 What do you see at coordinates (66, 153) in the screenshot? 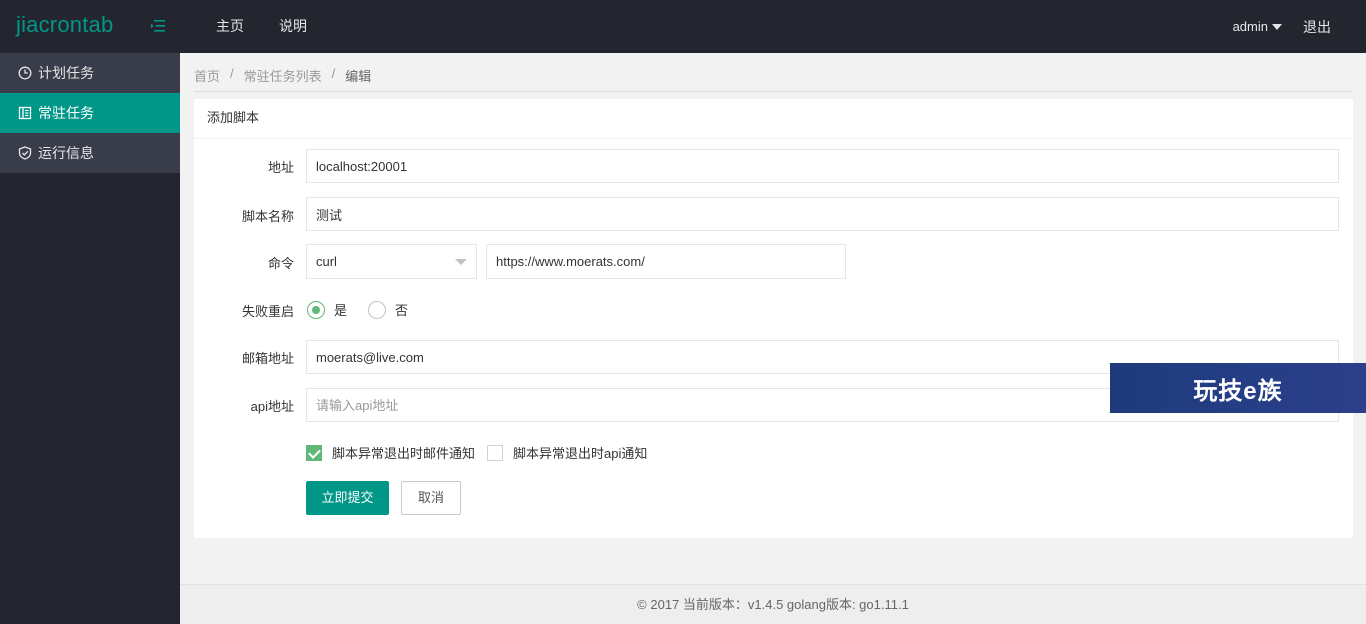
I see `sidebar-item-label: 运行信息` at bounding box center [66, 153].